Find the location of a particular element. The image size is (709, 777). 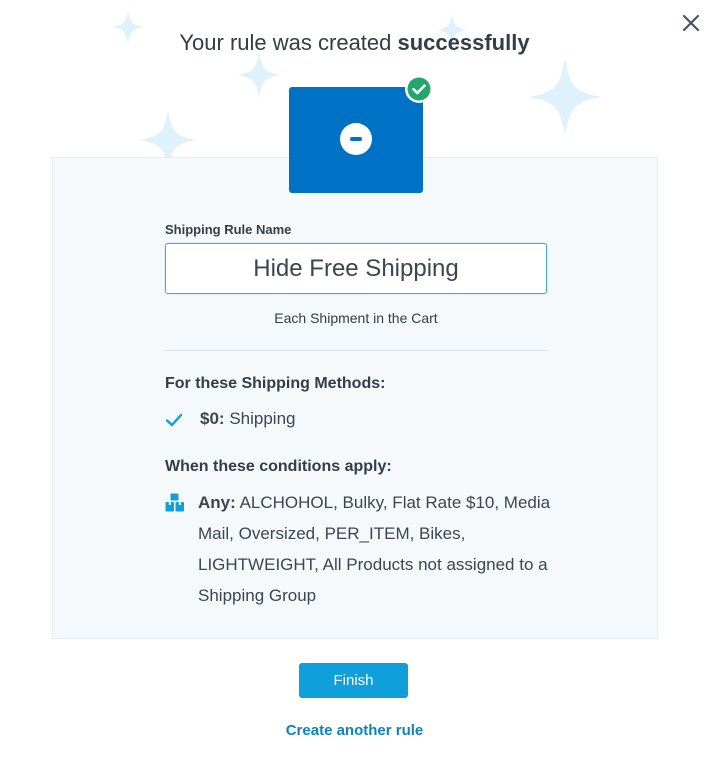

shipping-rule-name-input is located at coordinates (356, 268).